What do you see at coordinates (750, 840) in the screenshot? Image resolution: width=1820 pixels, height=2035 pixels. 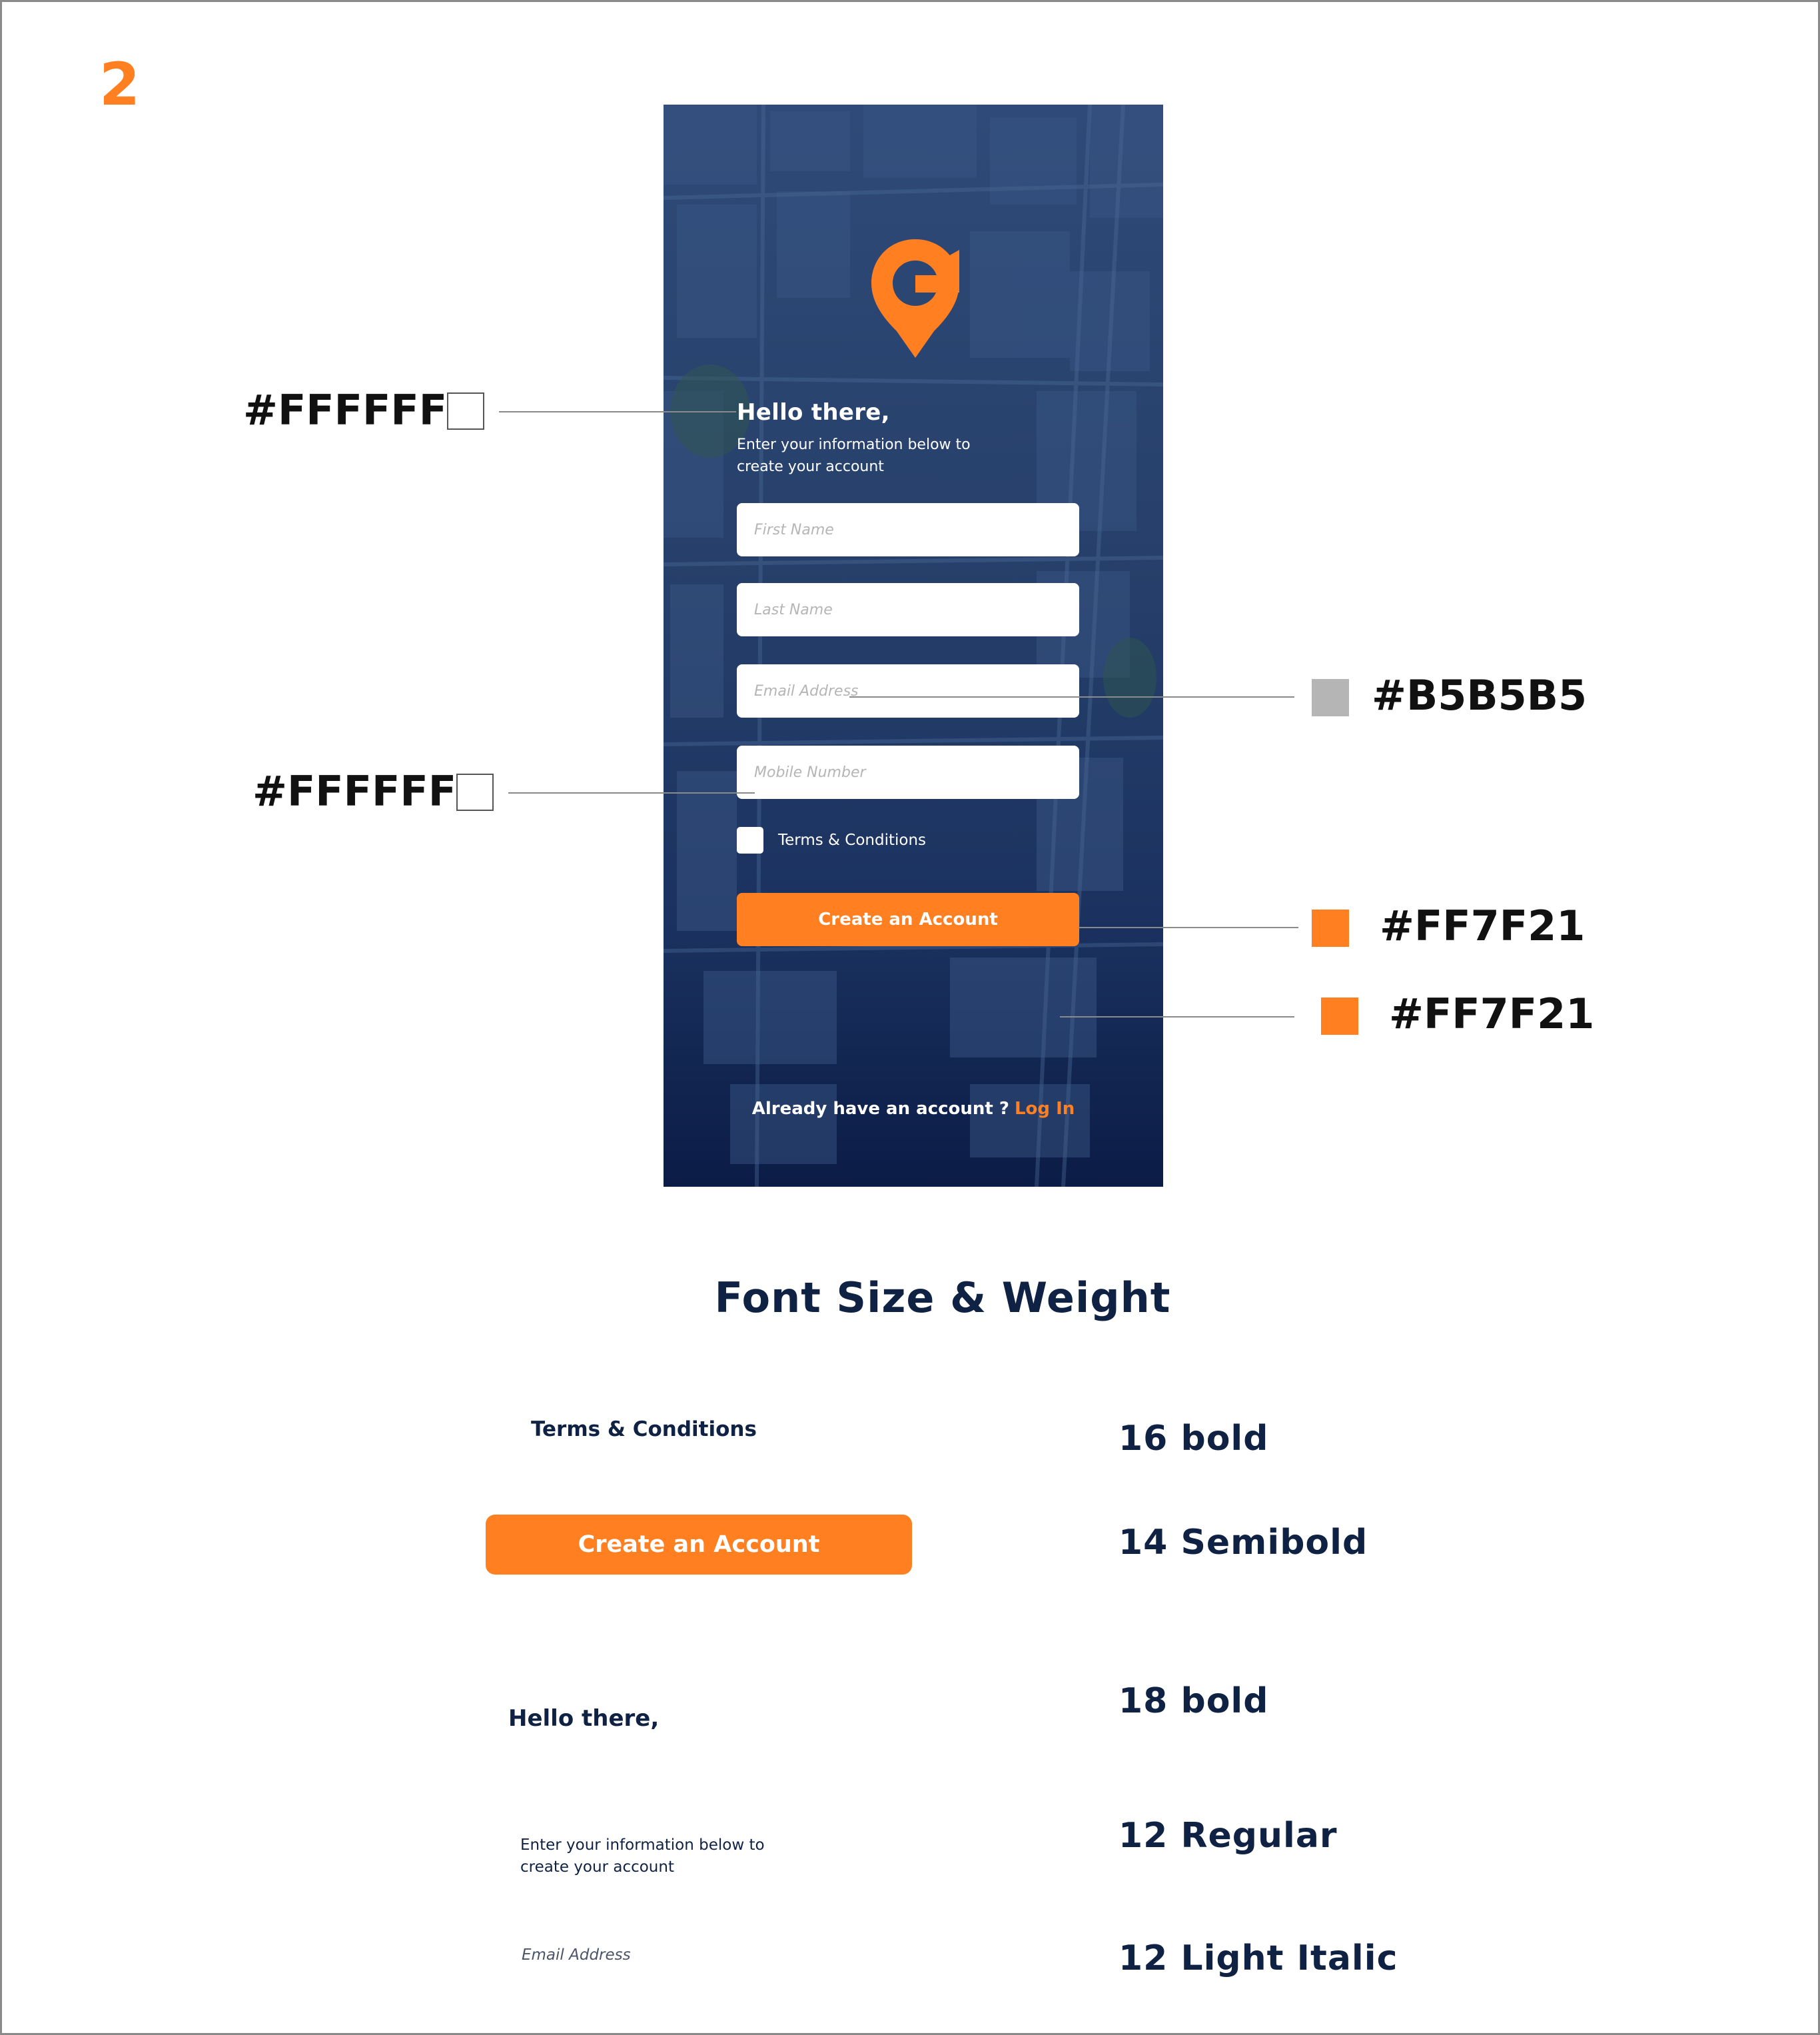 I see `terms-checkbox` at bounding box center [750, 840].